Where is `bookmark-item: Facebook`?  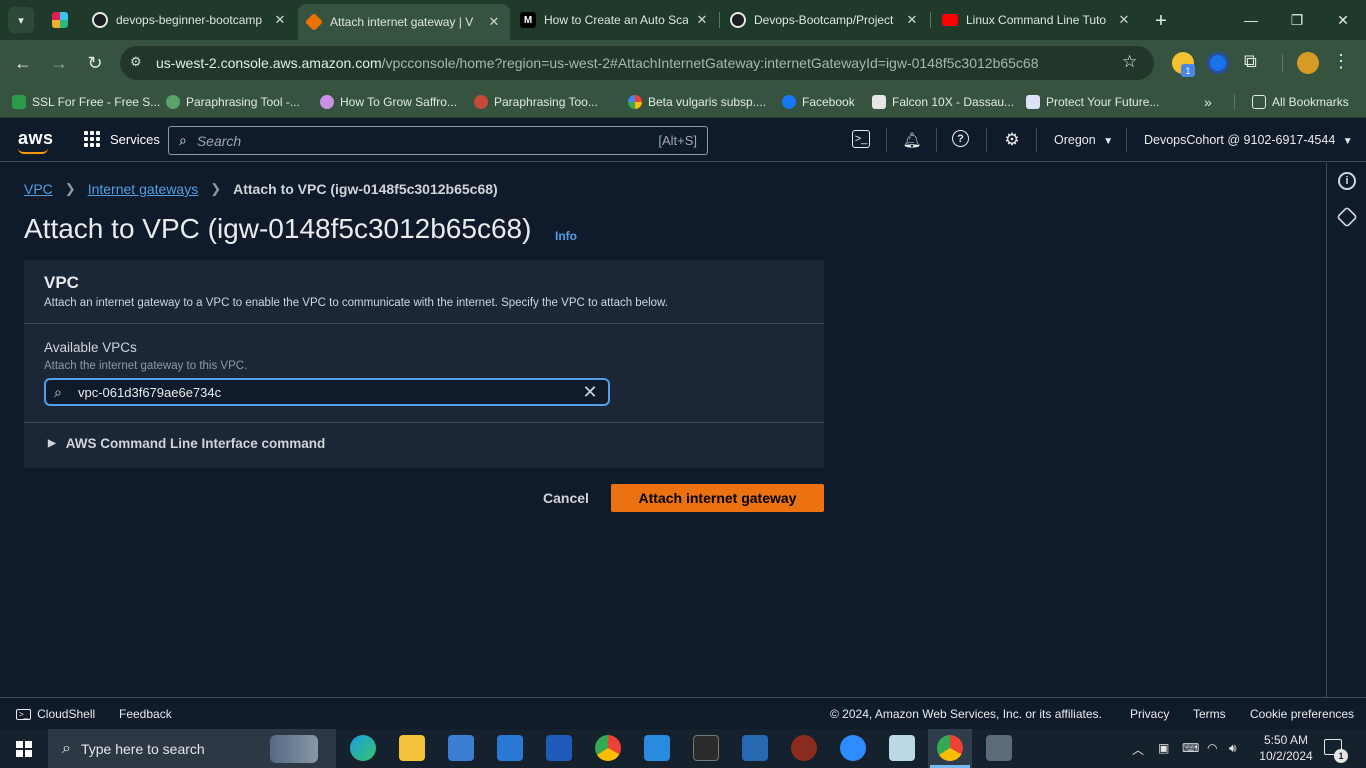 bookmark-item: Facebook is located at coordinates (818, 102).